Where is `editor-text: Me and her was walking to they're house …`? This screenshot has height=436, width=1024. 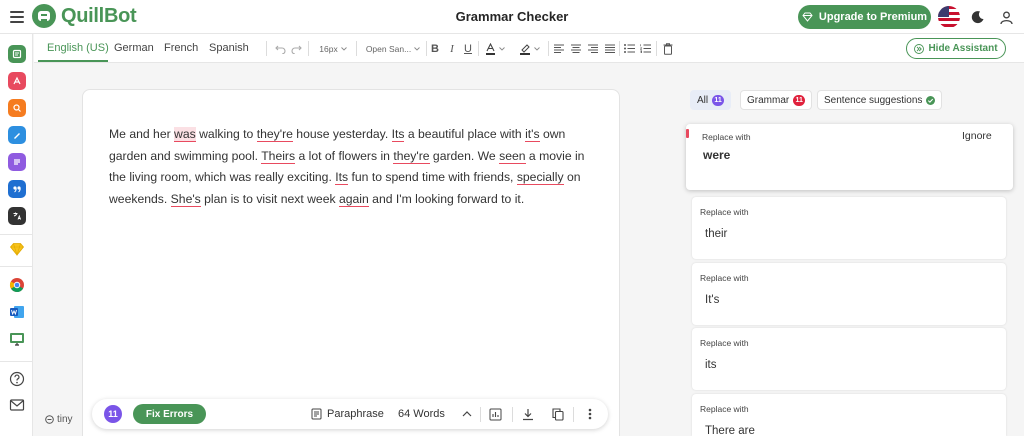 editor-text: Me and her was walking to they're house … is located at coordinates (354, 167).